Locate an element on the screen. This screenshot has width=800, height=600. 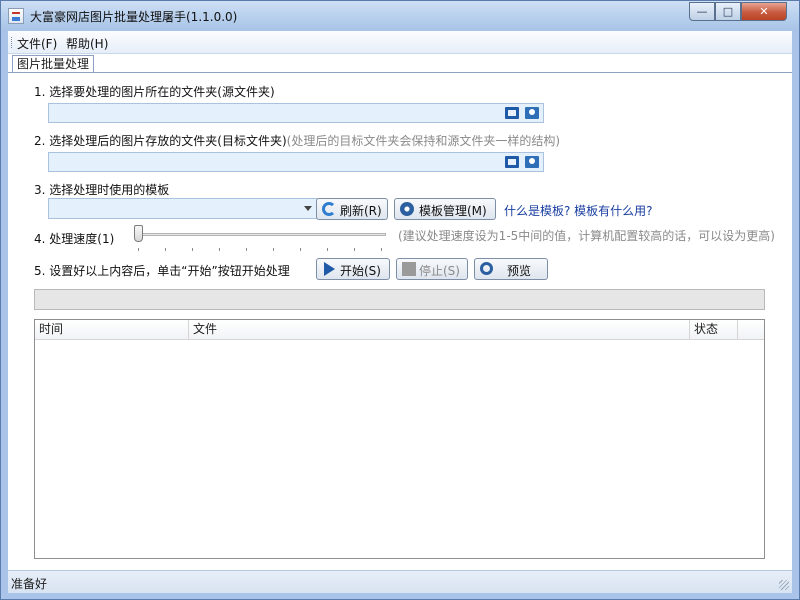
status-bar: 准备好 is located at coordinates (400, 581).